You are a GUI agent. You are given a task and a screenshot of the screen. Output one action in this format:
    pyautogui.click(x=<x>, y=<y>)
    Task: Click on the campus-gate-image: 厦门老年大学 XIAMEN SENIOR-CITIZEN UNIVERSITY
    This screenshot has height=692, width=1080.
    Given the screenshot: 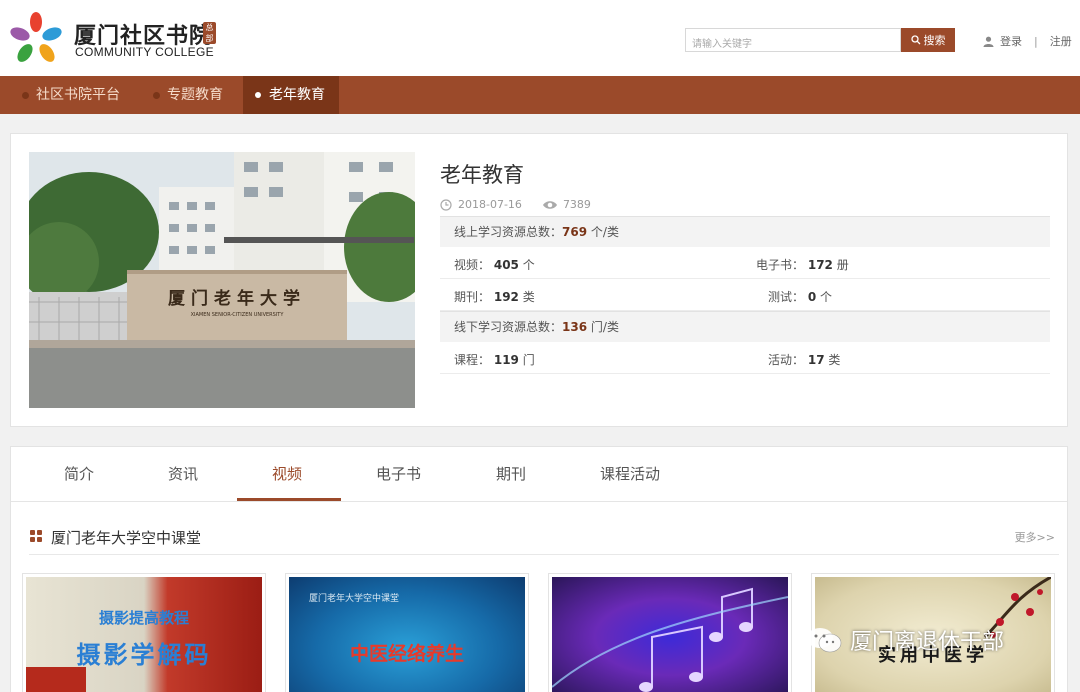 What is the action you would take?
    pyautogui.click(x=222, y=280)
    